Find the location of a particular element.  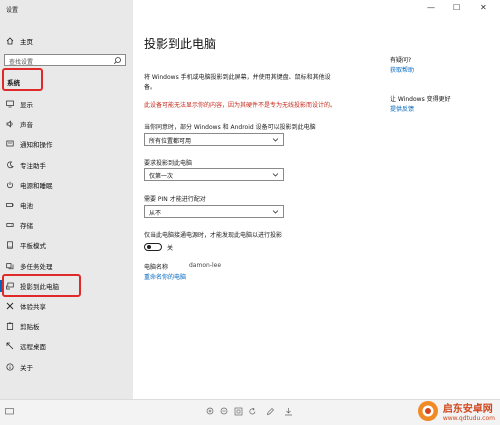

tablet-icon is located at coordinates (10, 245).